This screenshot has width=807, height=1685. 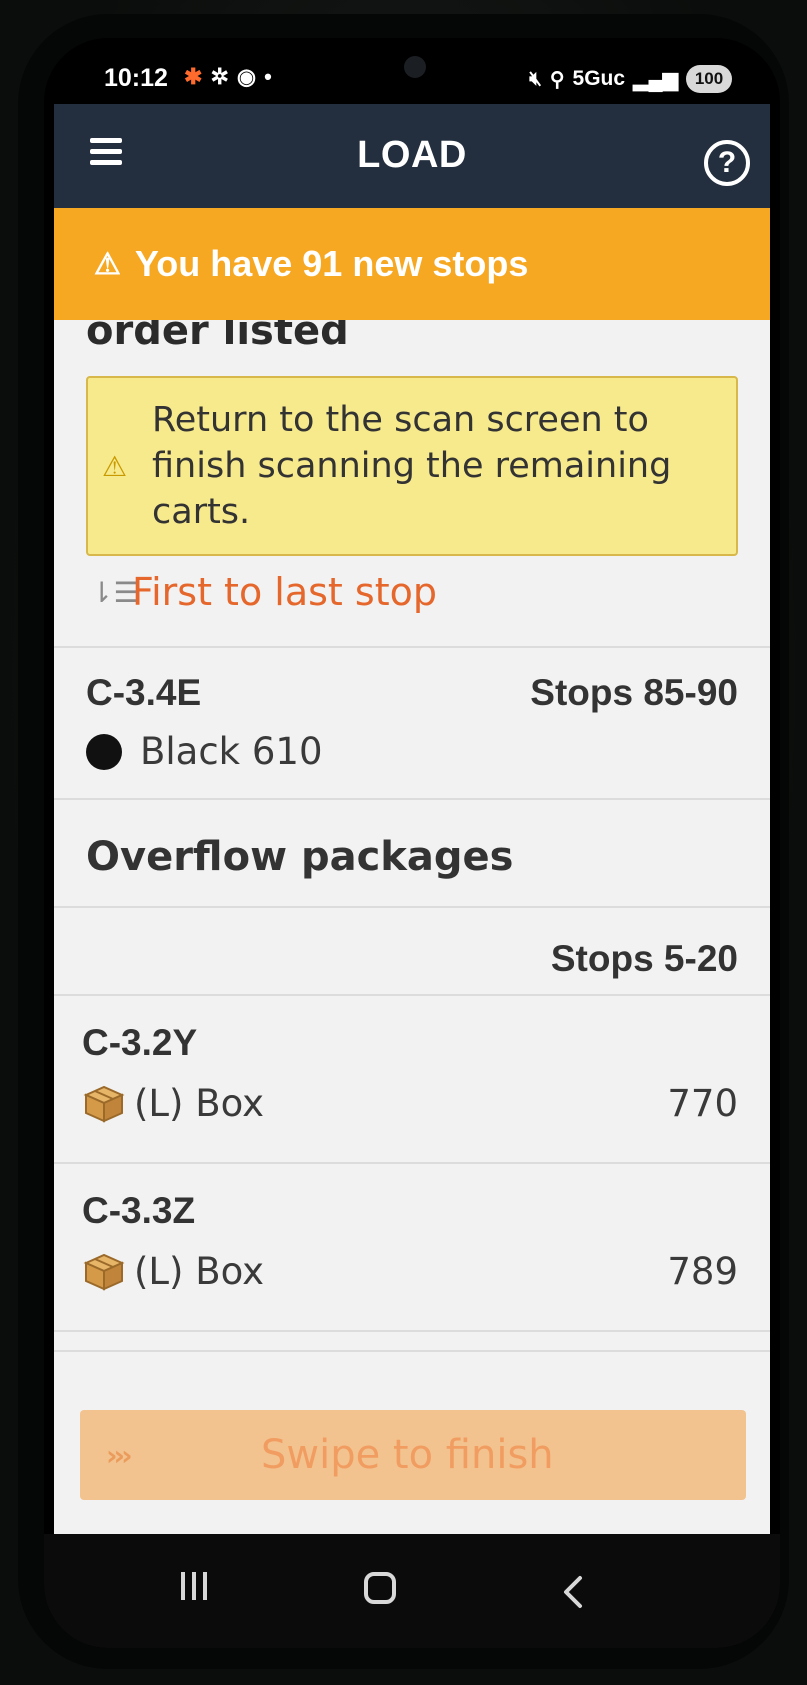 What do you see at coordinates (412, 1591) in the screenshot?
I see `system-nav-bar` at bounding box center [412, 1591].